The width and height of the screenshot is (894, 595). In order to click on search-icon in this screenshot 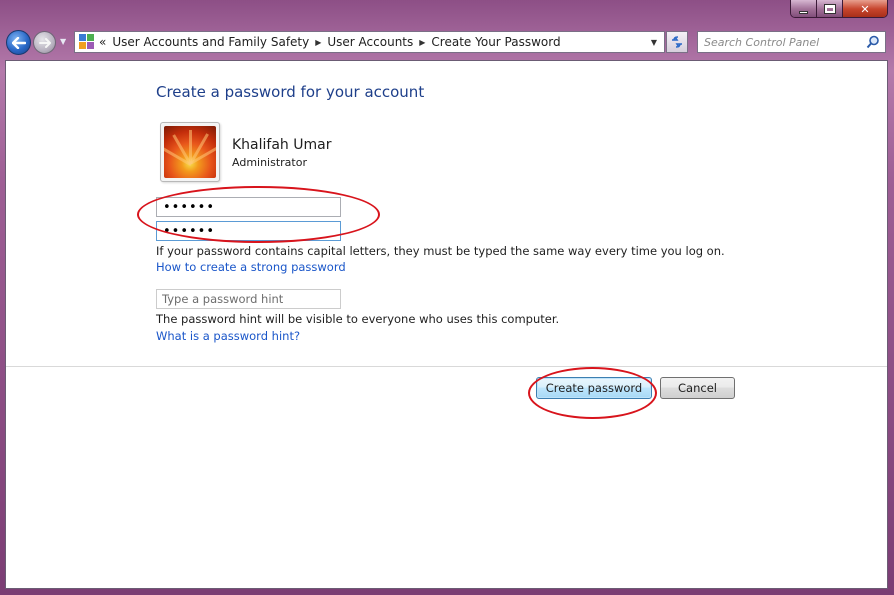, I will do `click(873, 42)`.